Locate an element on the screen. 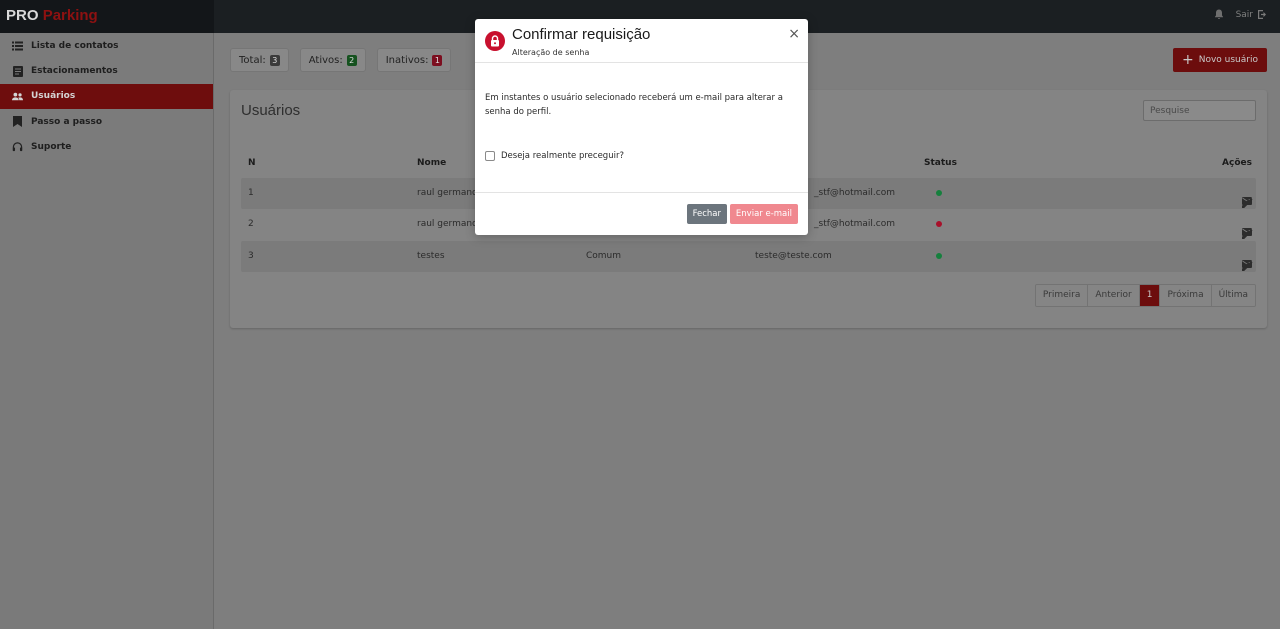  sidebar-item-contacts: Lista de contatos is located at coordinates (106, 45).